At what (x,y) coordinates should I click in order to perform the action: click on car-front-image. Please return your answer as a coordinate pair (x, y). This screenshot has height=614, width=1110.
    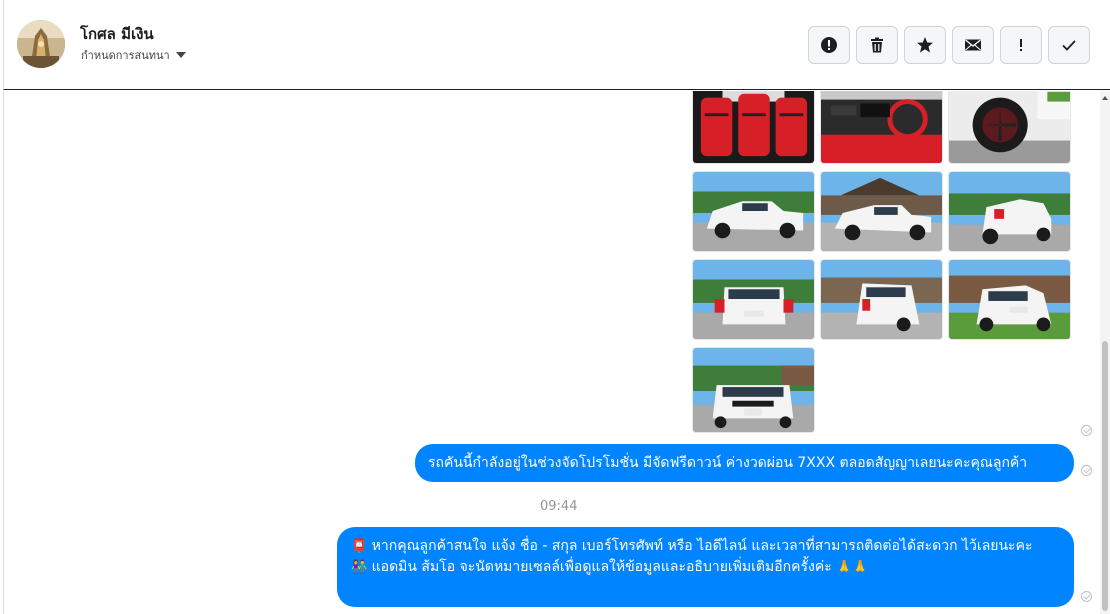
    Looking at the image, I should click on (753, 390).